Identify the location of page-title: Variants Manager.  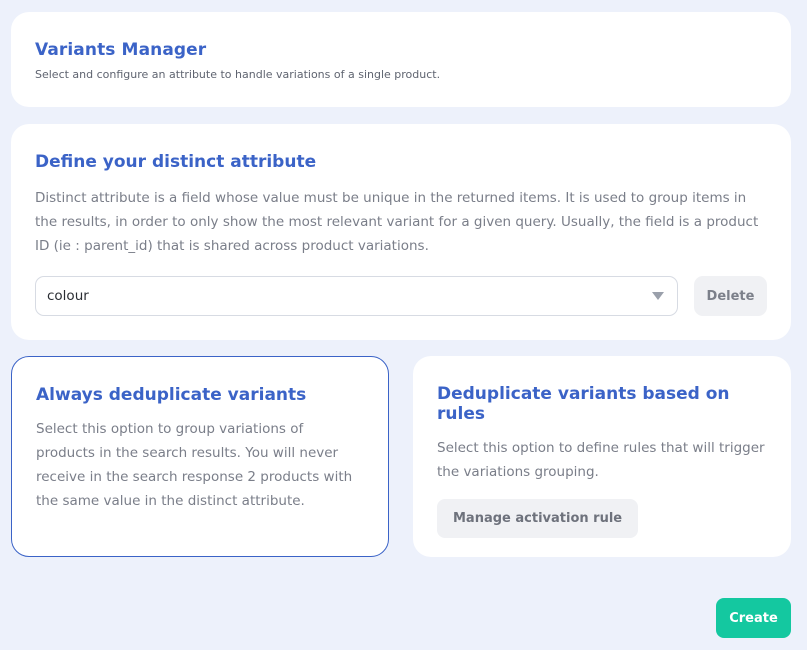
(121, 50).